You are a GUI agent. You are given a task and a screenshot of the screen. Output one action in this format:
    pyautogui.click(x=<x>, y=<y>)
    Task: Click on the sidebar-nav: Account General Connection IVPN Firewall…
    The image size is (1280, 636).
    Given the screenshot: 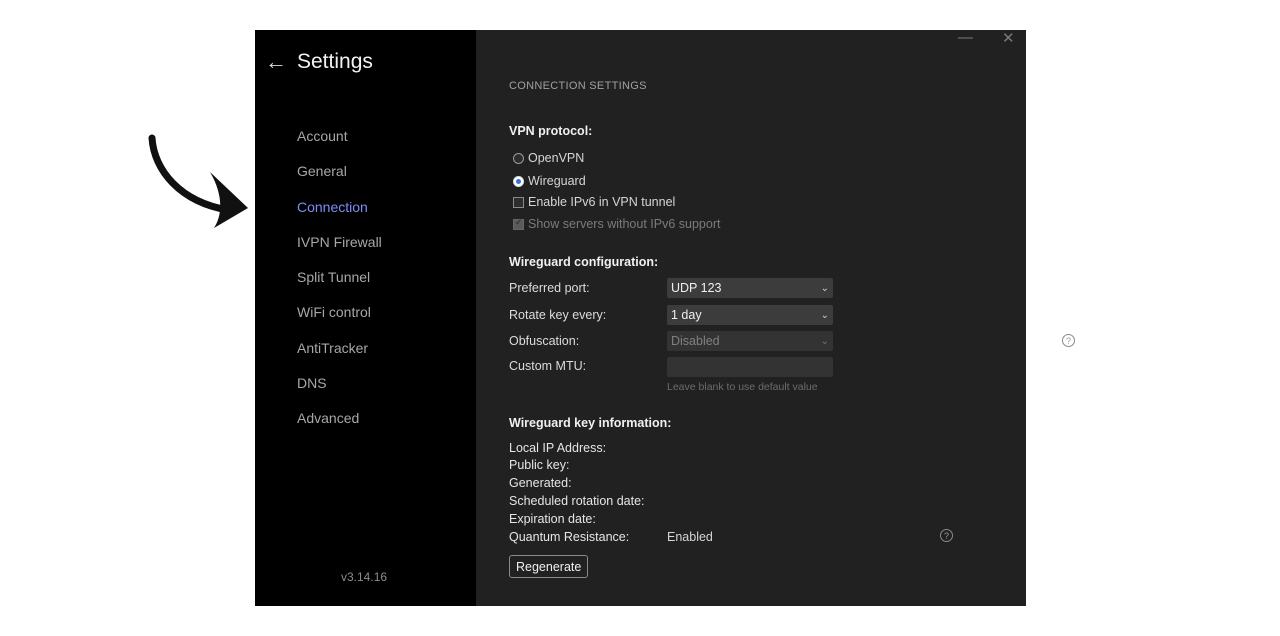 What is the action you would take?
    pyautogui.click(x=339, y=285)
    